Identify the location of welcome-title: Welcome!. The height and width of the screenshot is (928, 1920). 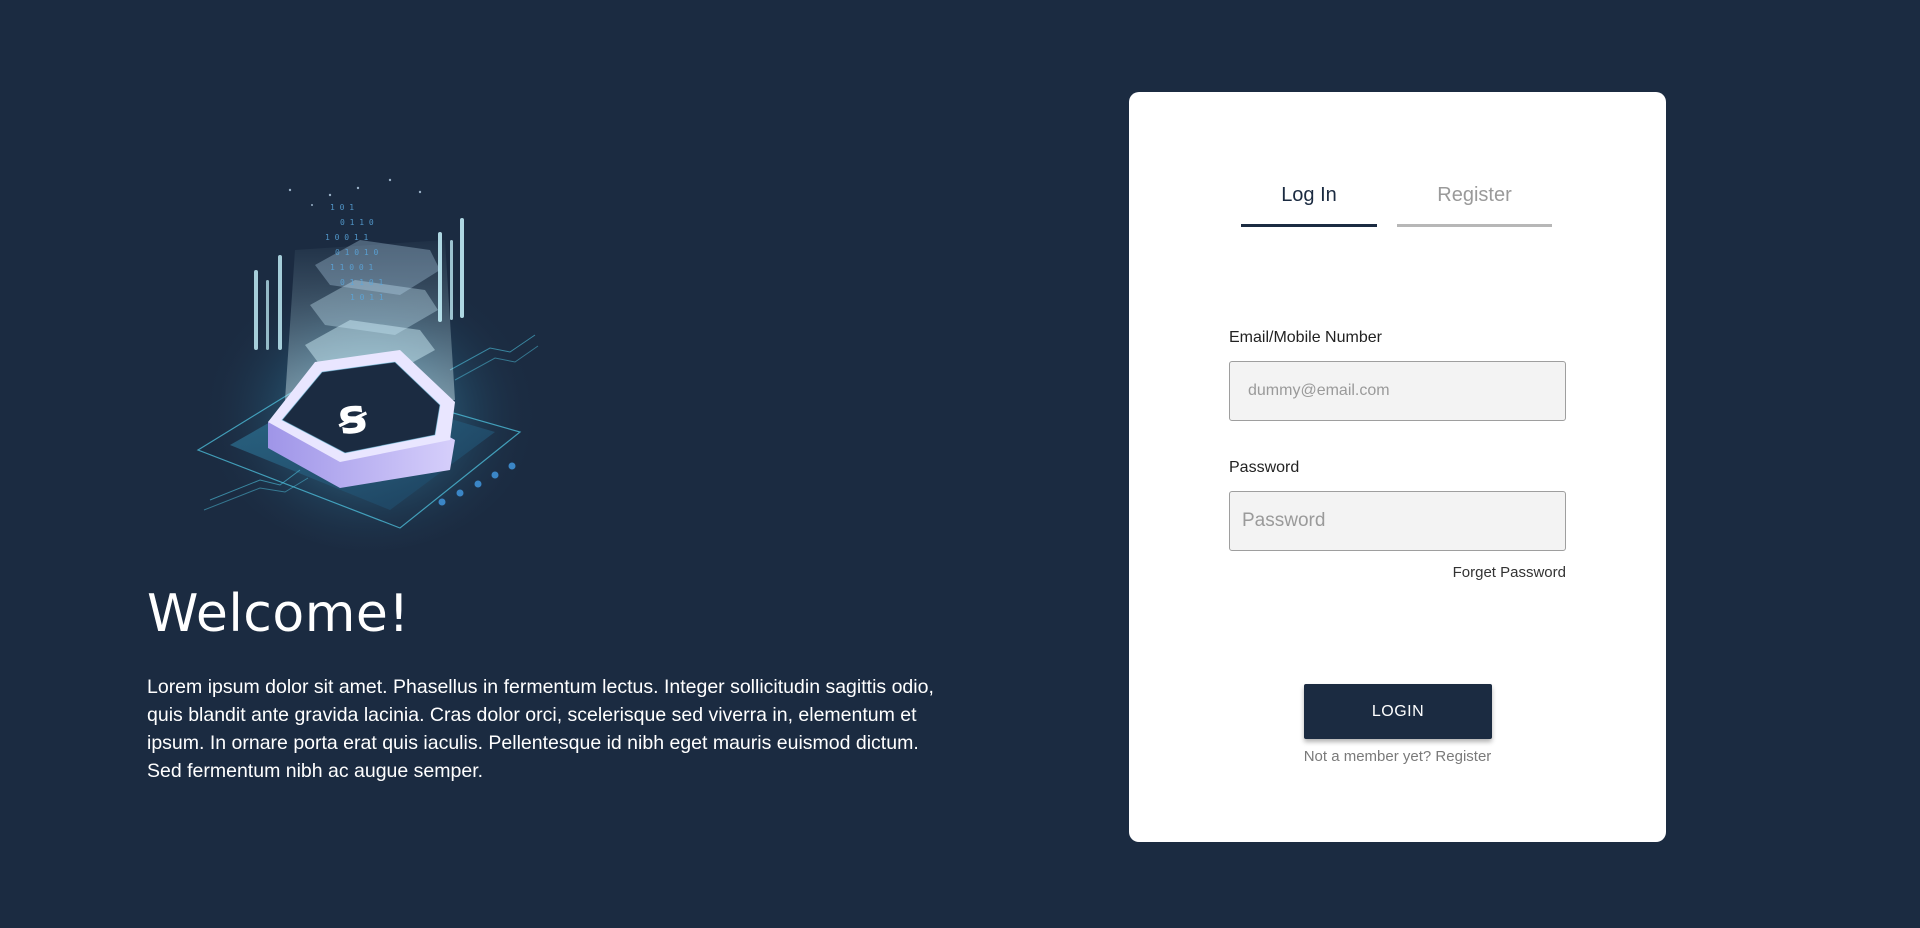
(278, 614).